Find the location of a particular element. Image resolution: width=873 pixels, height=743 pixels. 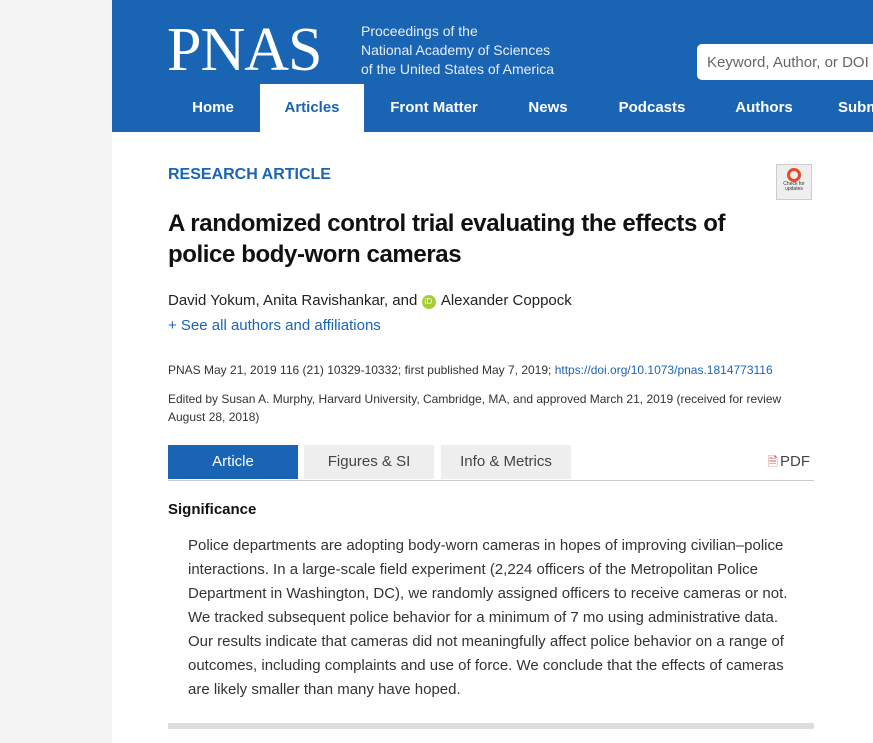

pdf-download-link: 🗎 PDF is located at coordinates (789, 462).